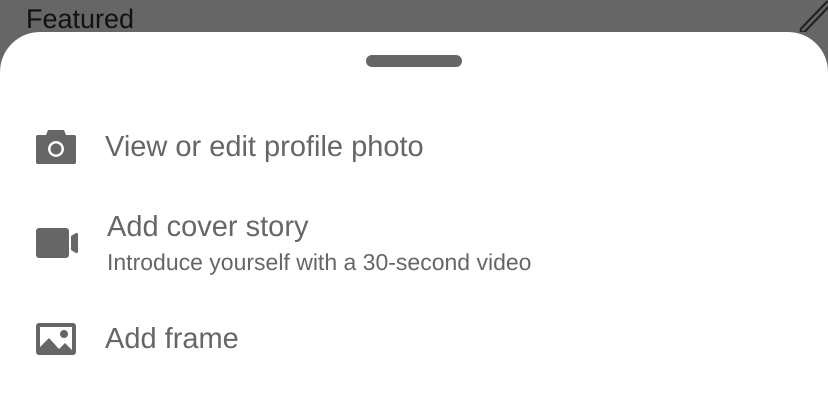 The height and width of the screenshot is (416, 828). I want to click on menu-item: Add cover story, so click(319, 227).